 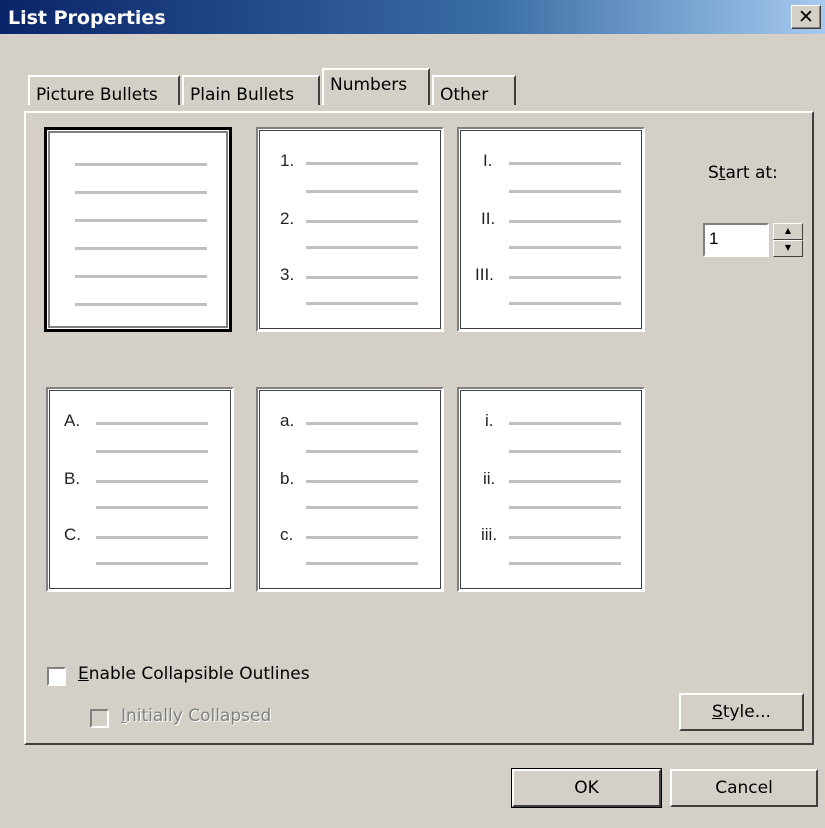 I want to click on tab-numbers: Numbers, so click(x=376, y=86).